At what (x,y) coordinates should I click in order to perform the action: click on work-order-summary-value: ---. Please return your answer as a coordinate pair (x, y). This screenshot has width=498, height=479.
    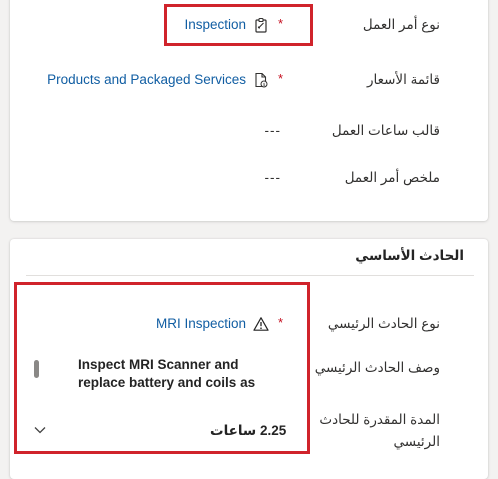
    Looking at the image, I should click on (273, 178).